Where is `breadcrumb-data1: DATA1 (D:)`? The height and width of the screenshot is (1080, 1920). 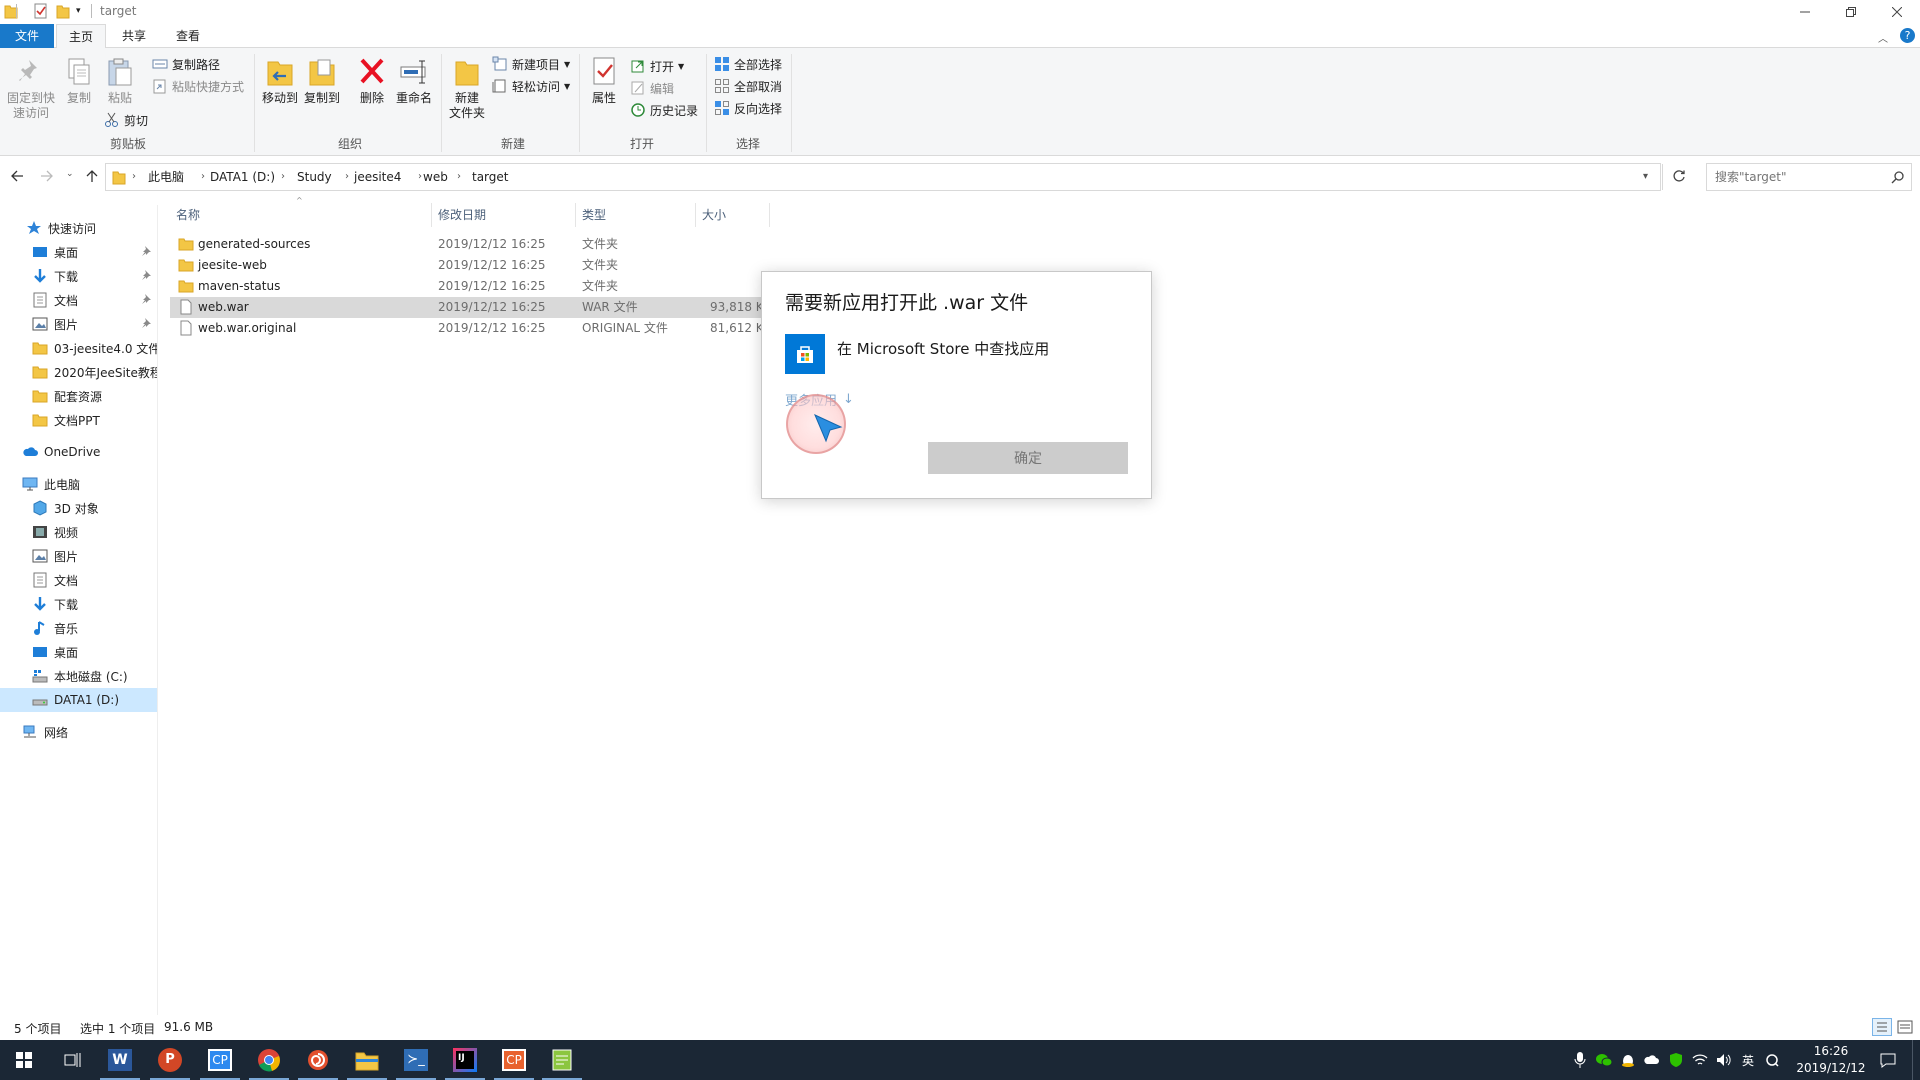 breadcrumb-data1: DATA1 (D:) is located at coordinates (242, 177).